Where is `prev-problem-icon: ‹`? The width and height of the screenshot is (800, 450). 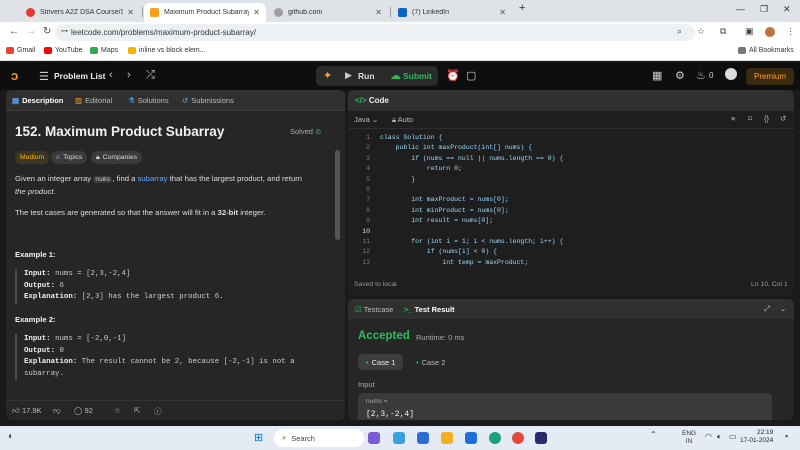 prev-problem-icon: ‹ is located at coordinates (111, 75).